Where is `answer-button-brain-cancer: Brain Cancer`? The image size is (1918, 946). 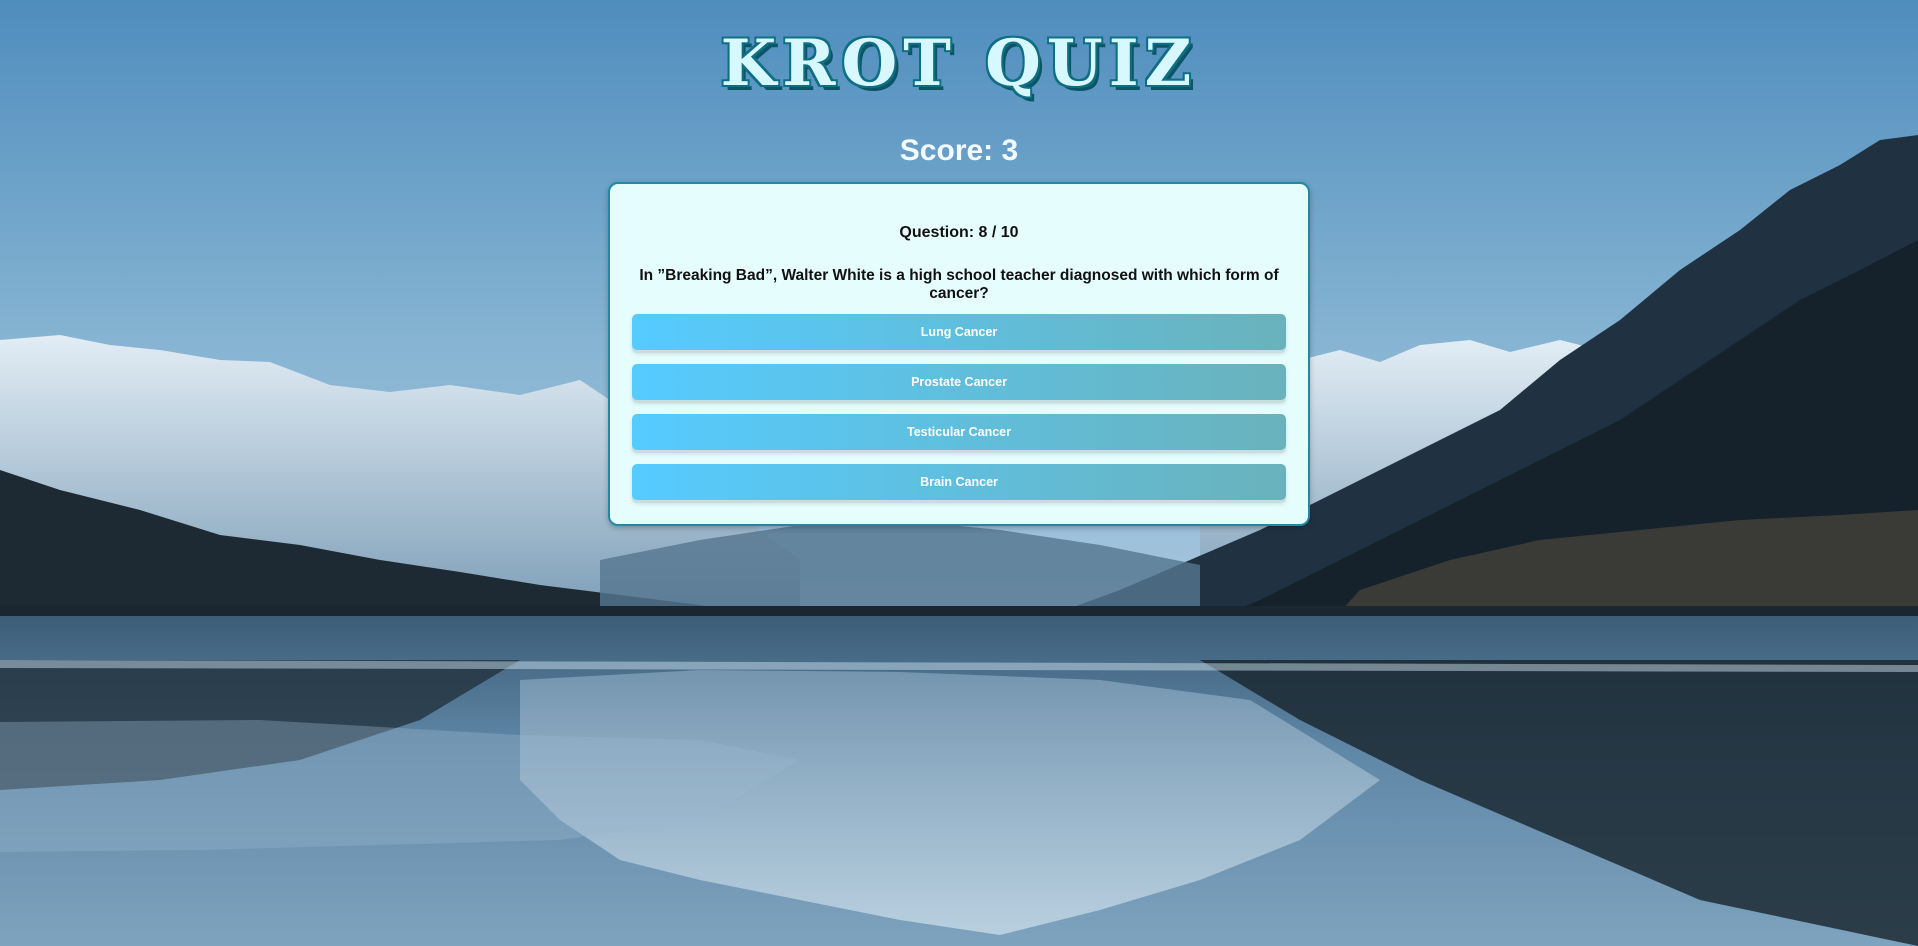
answer-button-brain-cancer: Brain Cancer is located at coordinates (959, 482).